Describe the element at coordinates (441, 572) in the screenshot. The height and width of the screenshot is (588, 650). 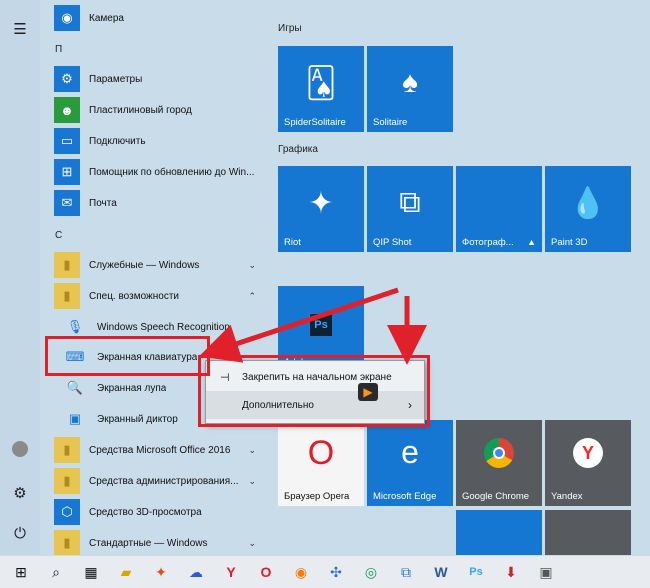
I see `word-icon: W` at that location.